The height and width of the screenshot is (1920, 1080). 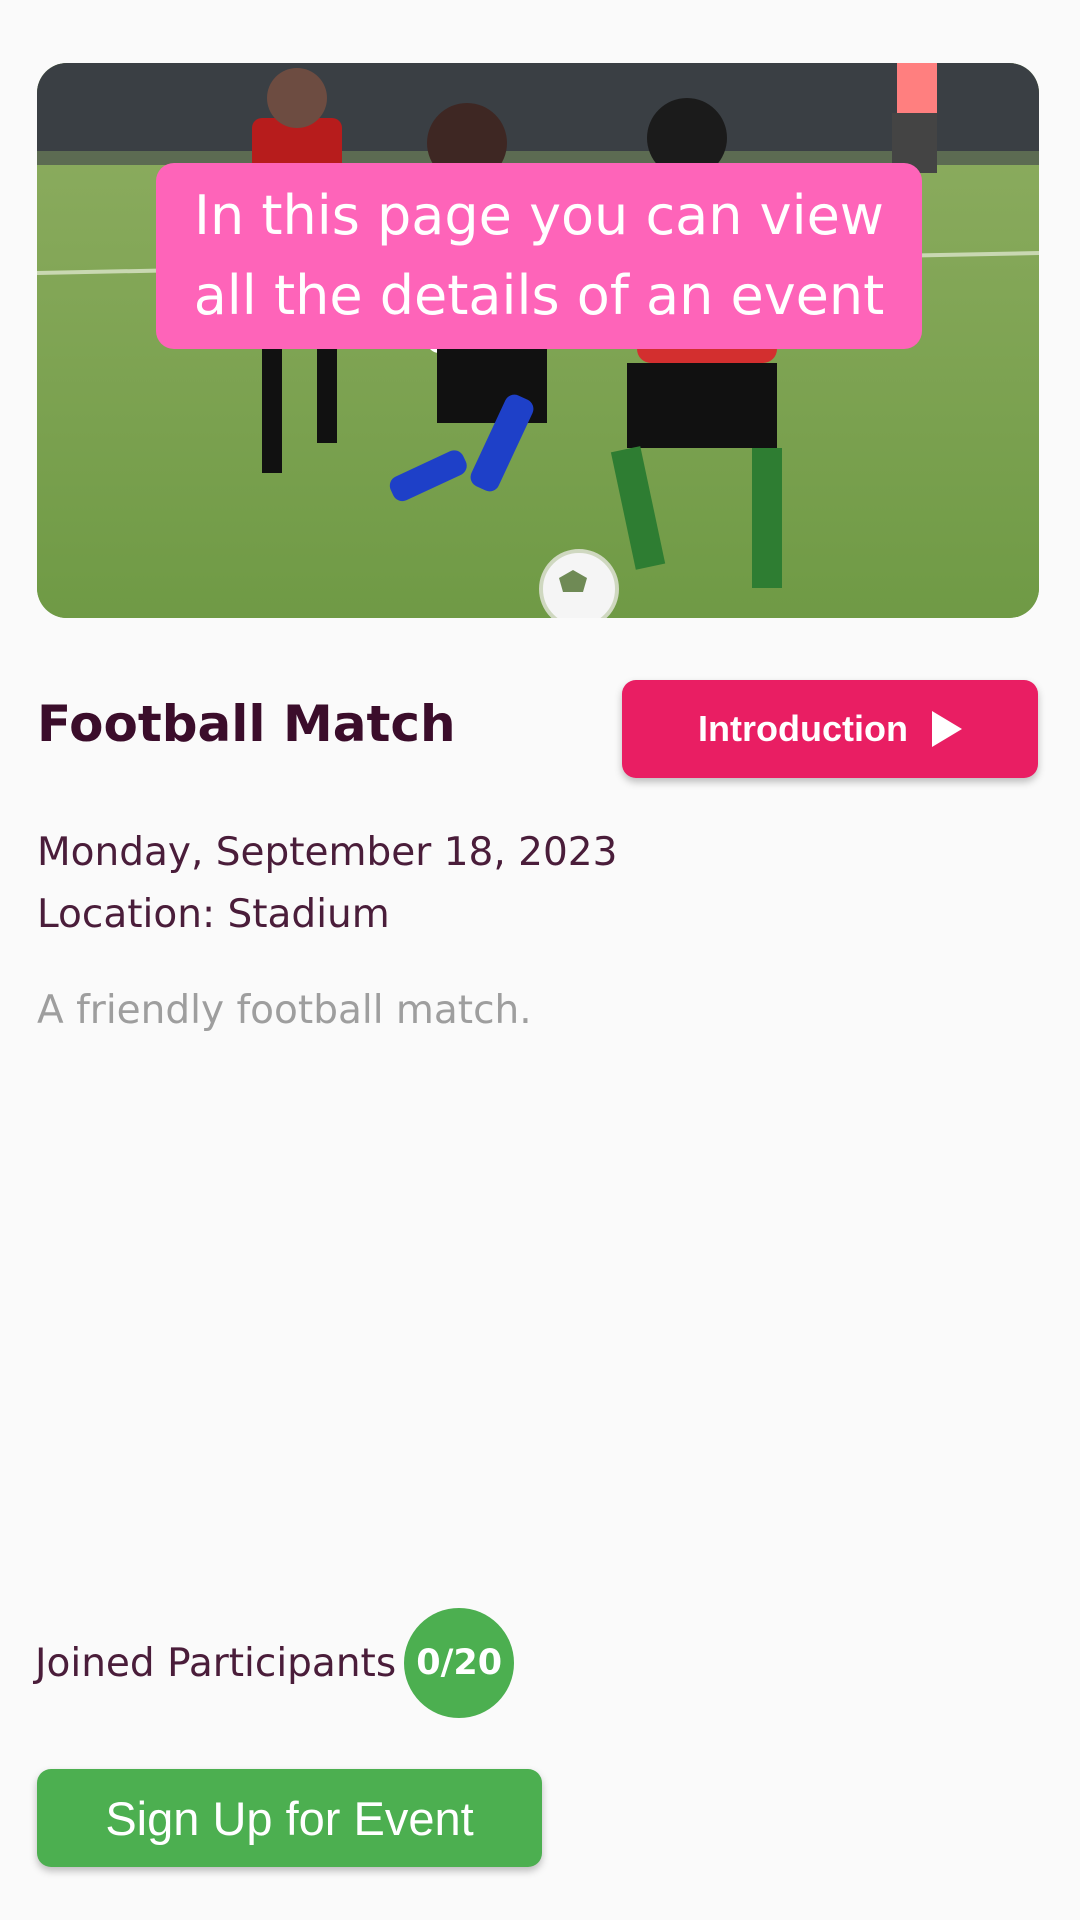 I want to click on participants-label: Joined Participants, so click(x=216, y=1663).